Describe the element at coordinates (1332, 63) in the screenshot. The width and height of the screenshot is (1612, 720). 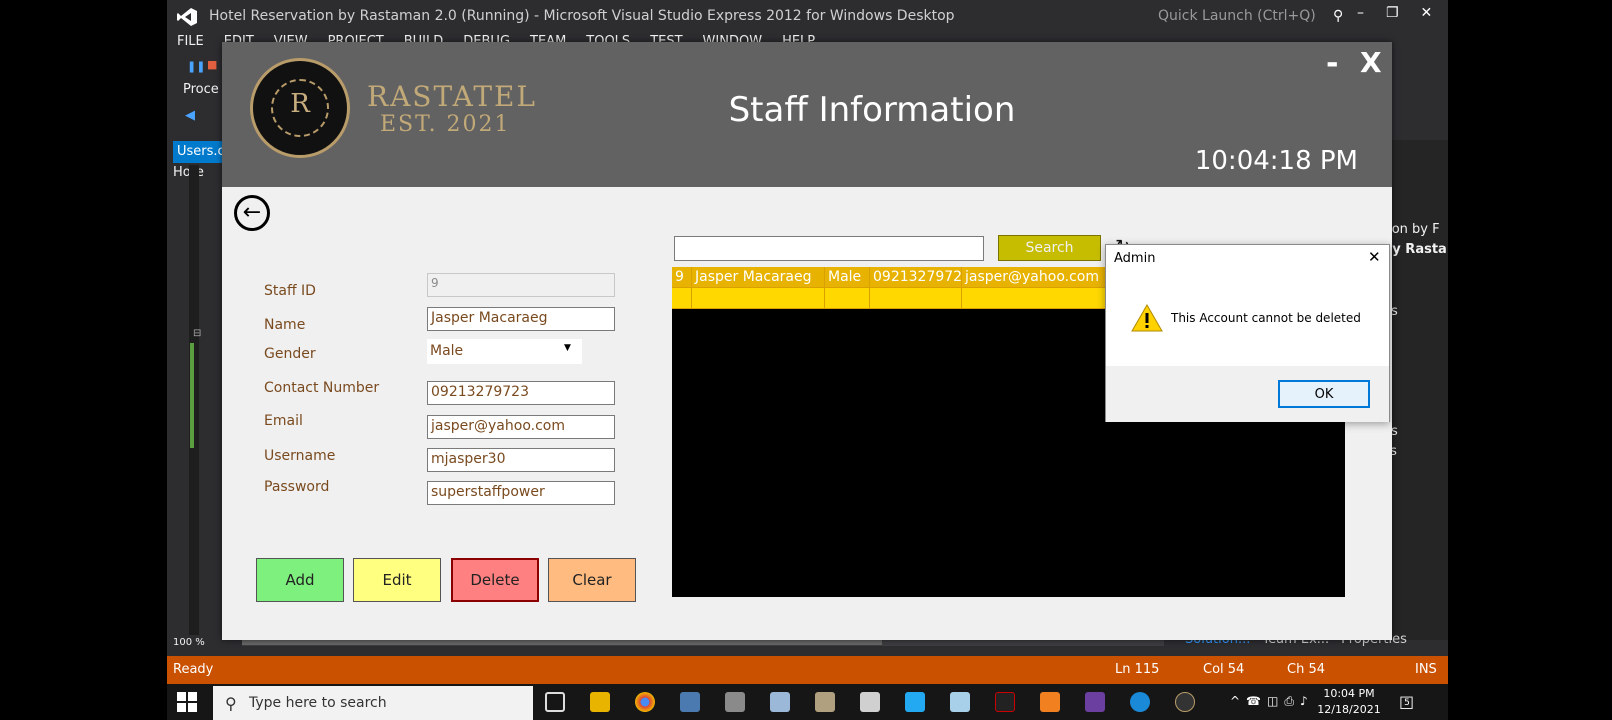
I see `minimize-button: -` at that location.